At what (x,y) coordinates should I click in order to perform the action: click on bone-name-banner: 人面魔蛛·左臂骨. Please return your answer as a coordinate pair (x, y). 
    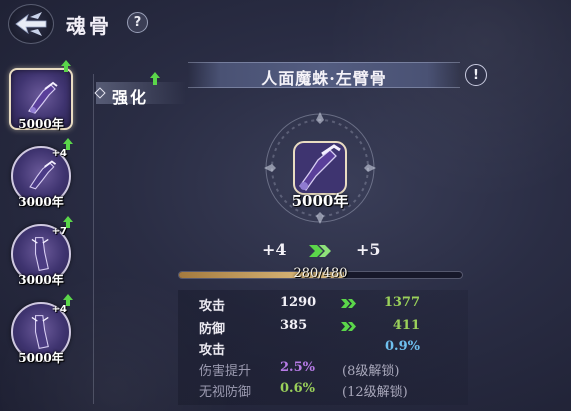
    Looking at the image, I should click on (324, 75).